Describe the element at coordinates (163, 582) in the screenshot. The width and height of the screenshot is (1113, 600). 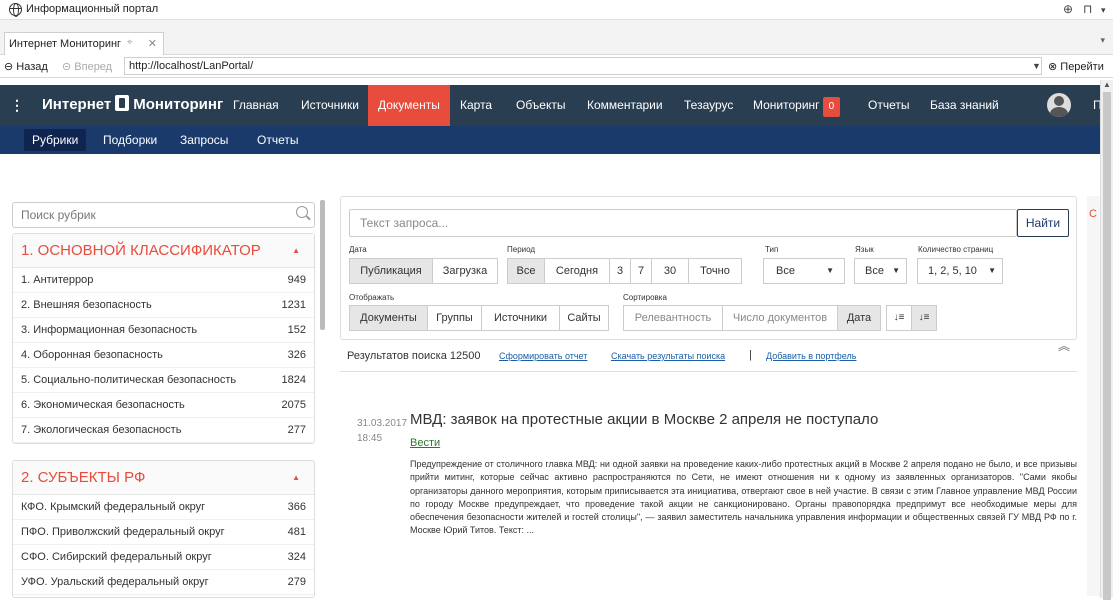
I see `list-item: УФО. Уральский федеральный округ 279` at that location.